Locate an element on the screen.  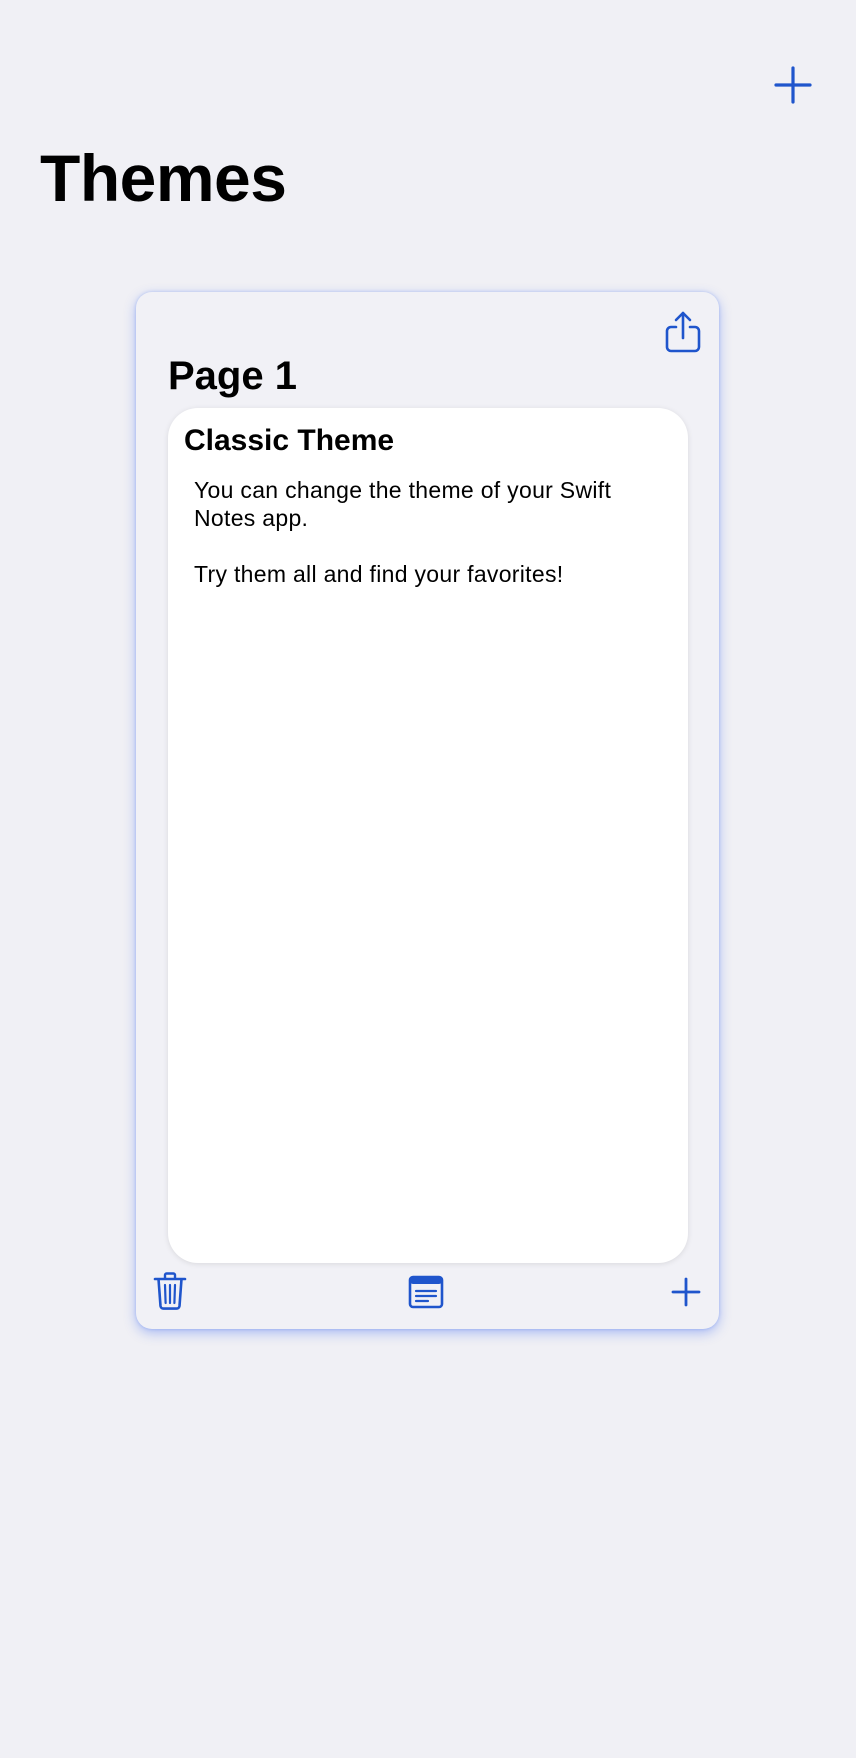
add-theme-button is located at coordinates (793, 85).